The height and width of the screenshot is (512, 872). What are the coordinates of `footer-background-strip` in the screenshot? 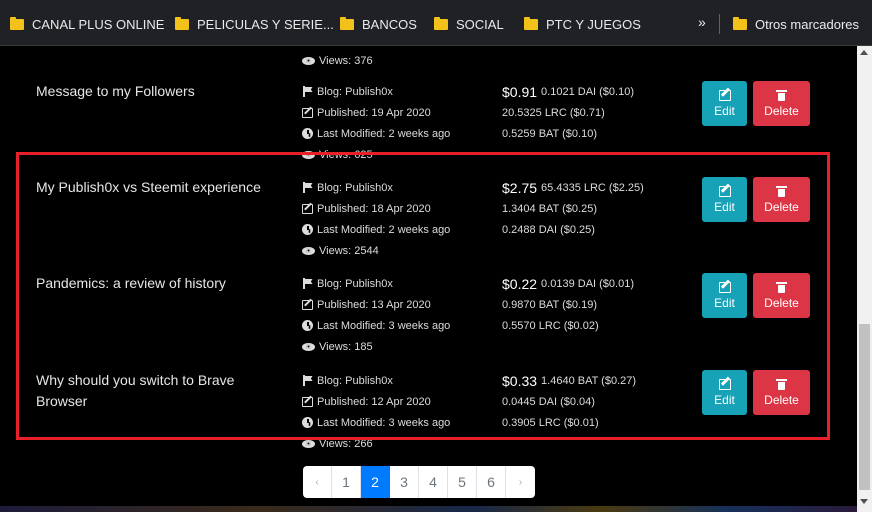 It's located at (428, 509).